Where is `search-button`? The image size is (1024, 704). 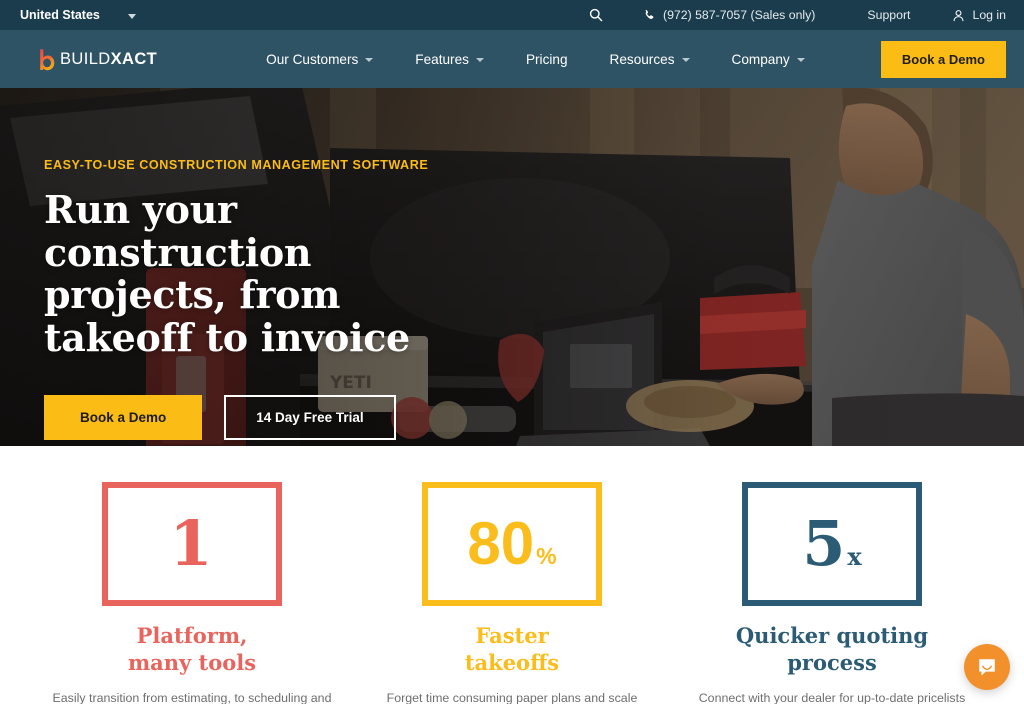 search-button is located at coordinates (596, 15).